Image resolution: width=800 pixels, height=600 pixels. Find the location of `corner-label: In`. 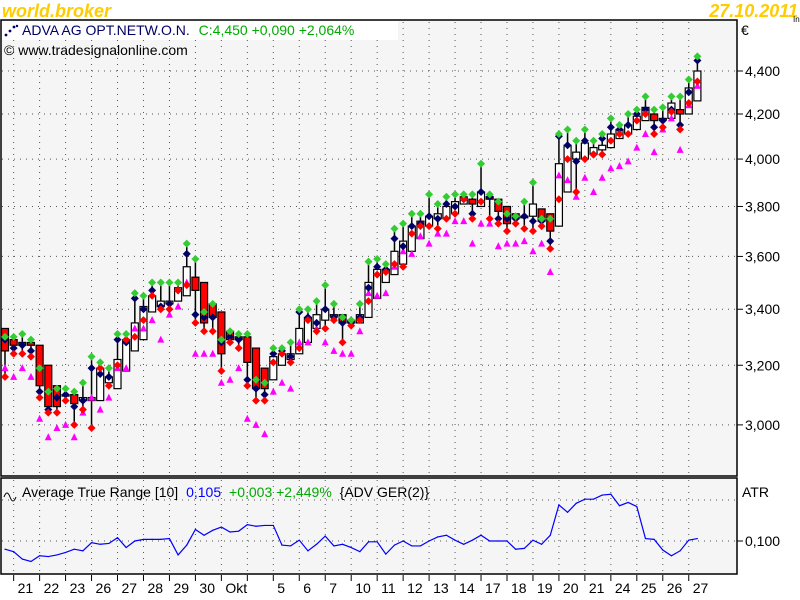

corner-label: In is located at coordinates (796, 19).